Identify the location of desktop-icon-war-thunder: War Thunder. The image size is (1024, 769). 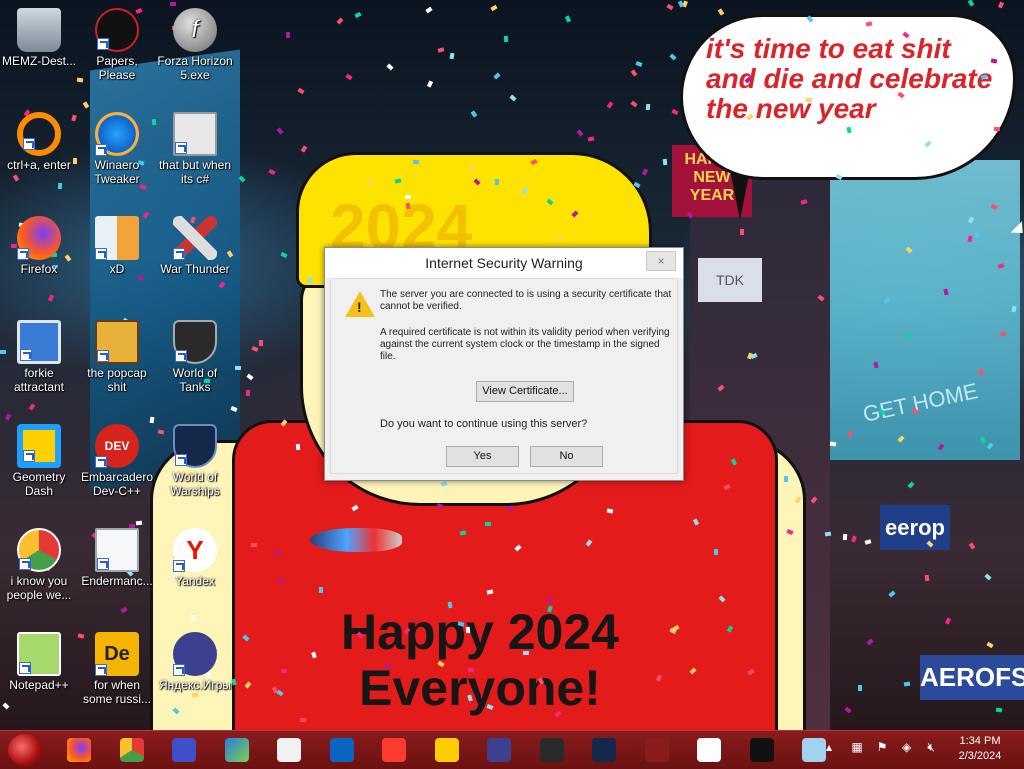
(195, 246).